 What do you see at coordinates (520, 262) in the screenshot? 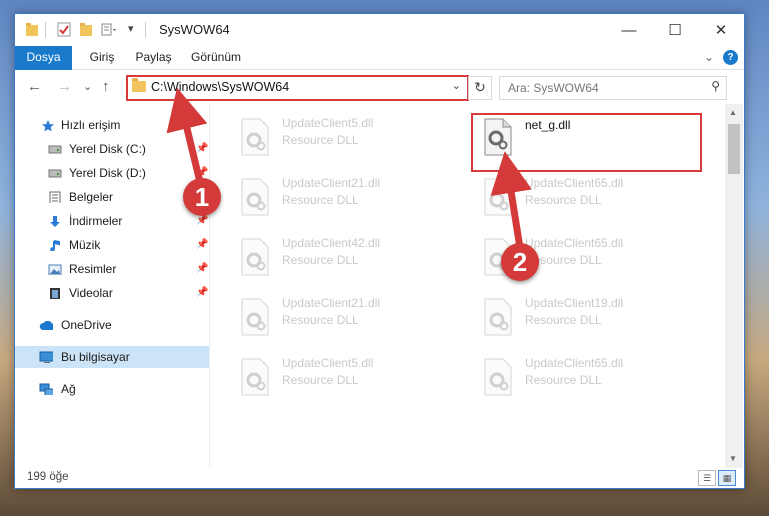
I see `step-2-badge: 2` at bounding box center [520, 262].